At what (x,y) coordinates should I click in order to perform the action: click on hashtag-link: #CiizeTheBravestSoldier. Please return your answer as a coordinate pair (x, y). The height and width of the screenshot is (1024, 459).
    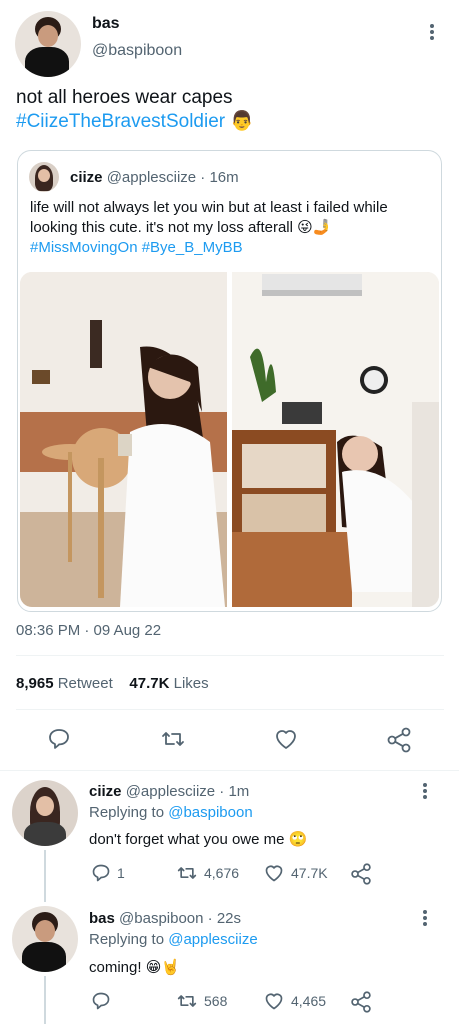
    Looking at the image, I should click on (120, 121).